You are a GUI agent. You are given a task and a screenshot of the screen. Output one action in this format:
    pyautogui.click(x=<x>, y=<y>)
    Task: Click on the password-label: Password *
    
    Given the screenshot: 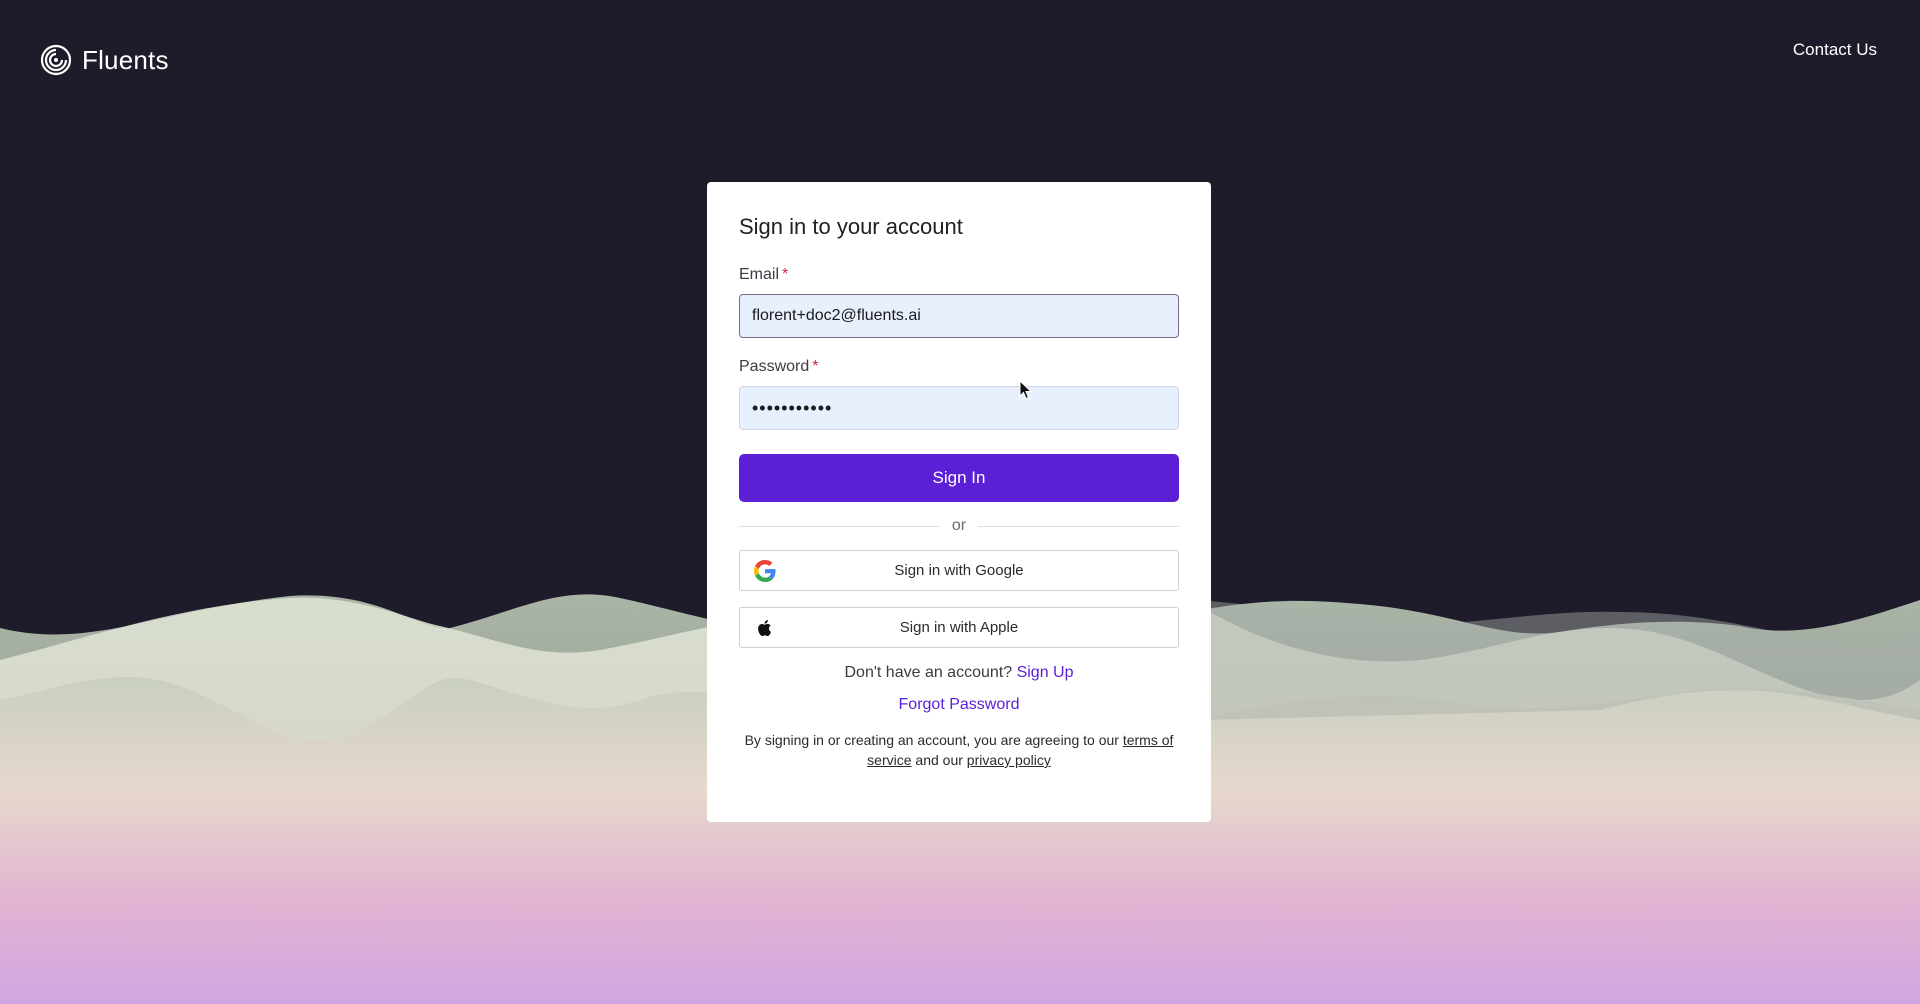 What is the action you would take?
    pyautogui.click(x=959, y=367)
    